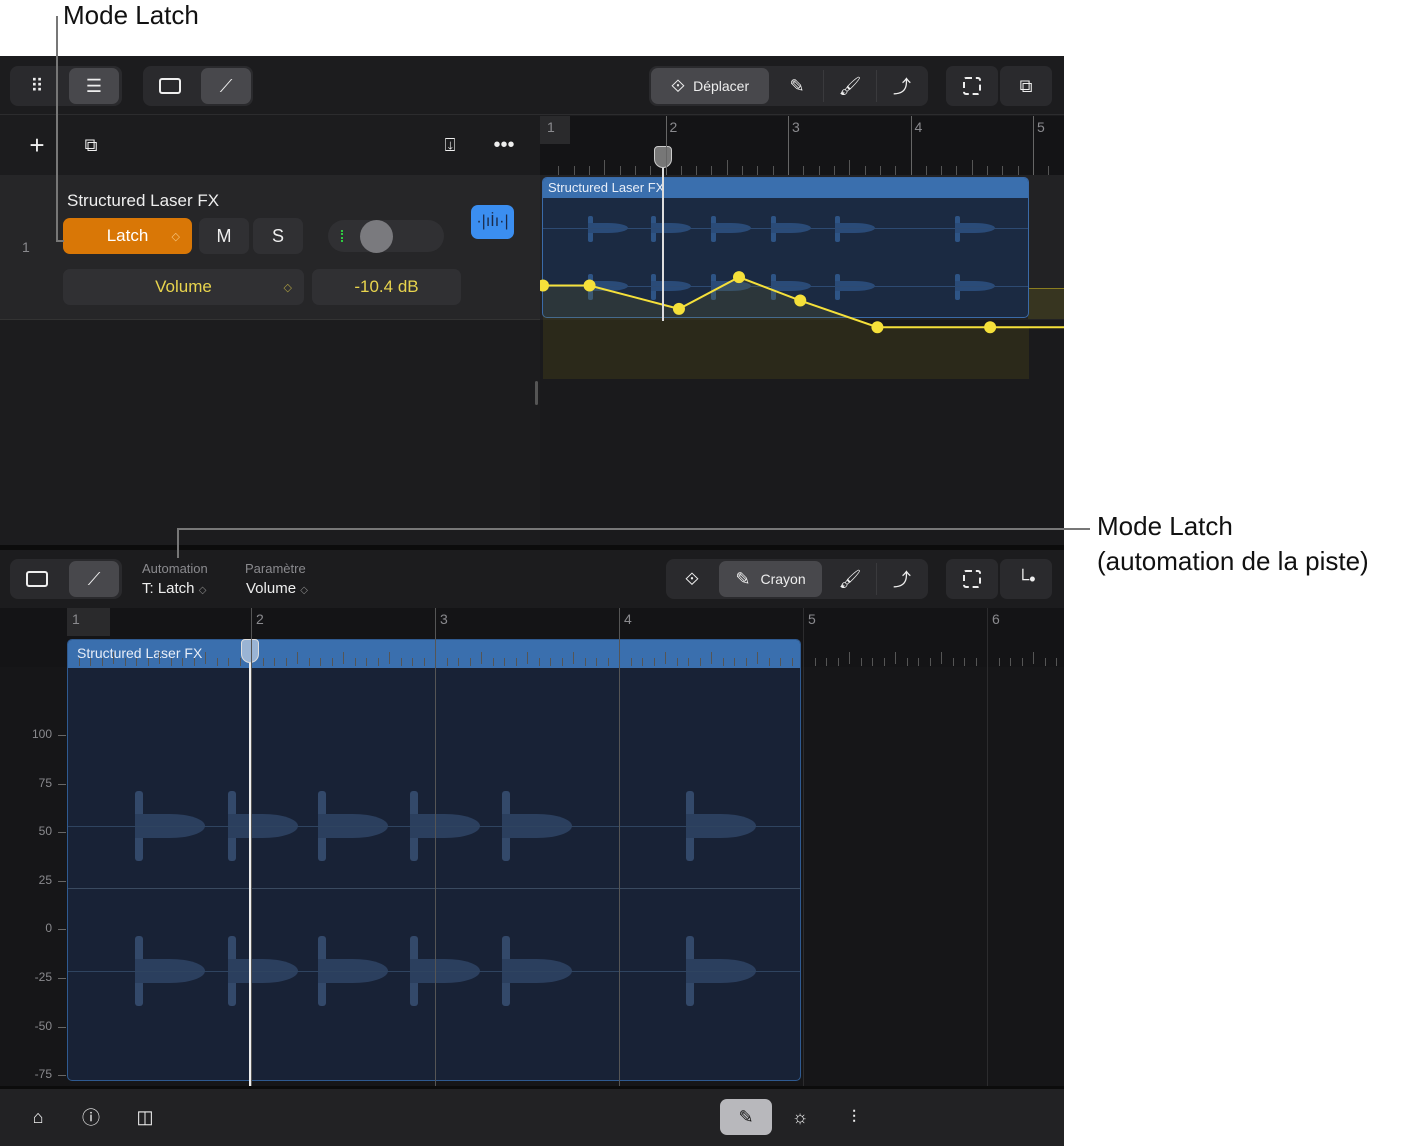 The width and height of the screenshot is (1410, 1146). What do you see at coordinates (504, 145) in the screenshot?
I see `more-button: •••` at bounding box center [504, 145].